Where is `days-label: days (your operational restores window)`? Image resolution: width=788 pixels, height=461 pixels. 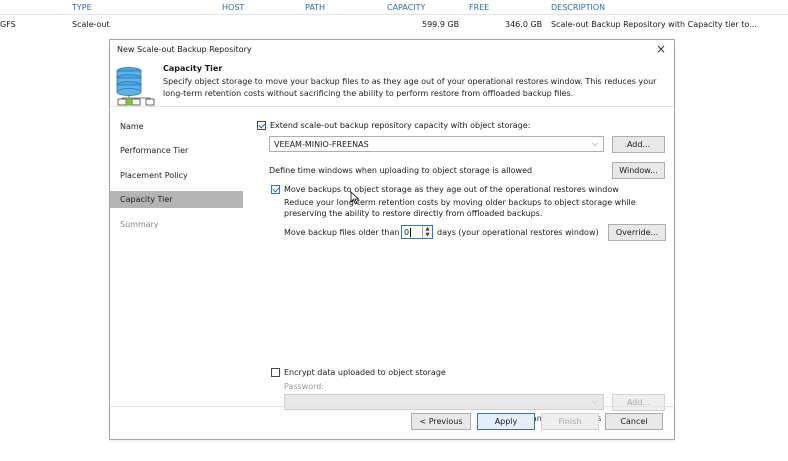
days-label: days (your operational restores window) is located at coordinates (518, 232).